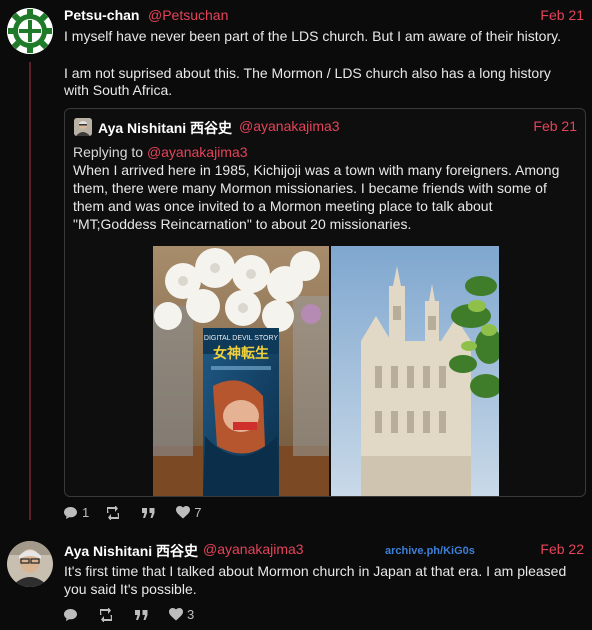 This screenshot has height=630, width=592. I want to click on thread-line, so click(30, 291).